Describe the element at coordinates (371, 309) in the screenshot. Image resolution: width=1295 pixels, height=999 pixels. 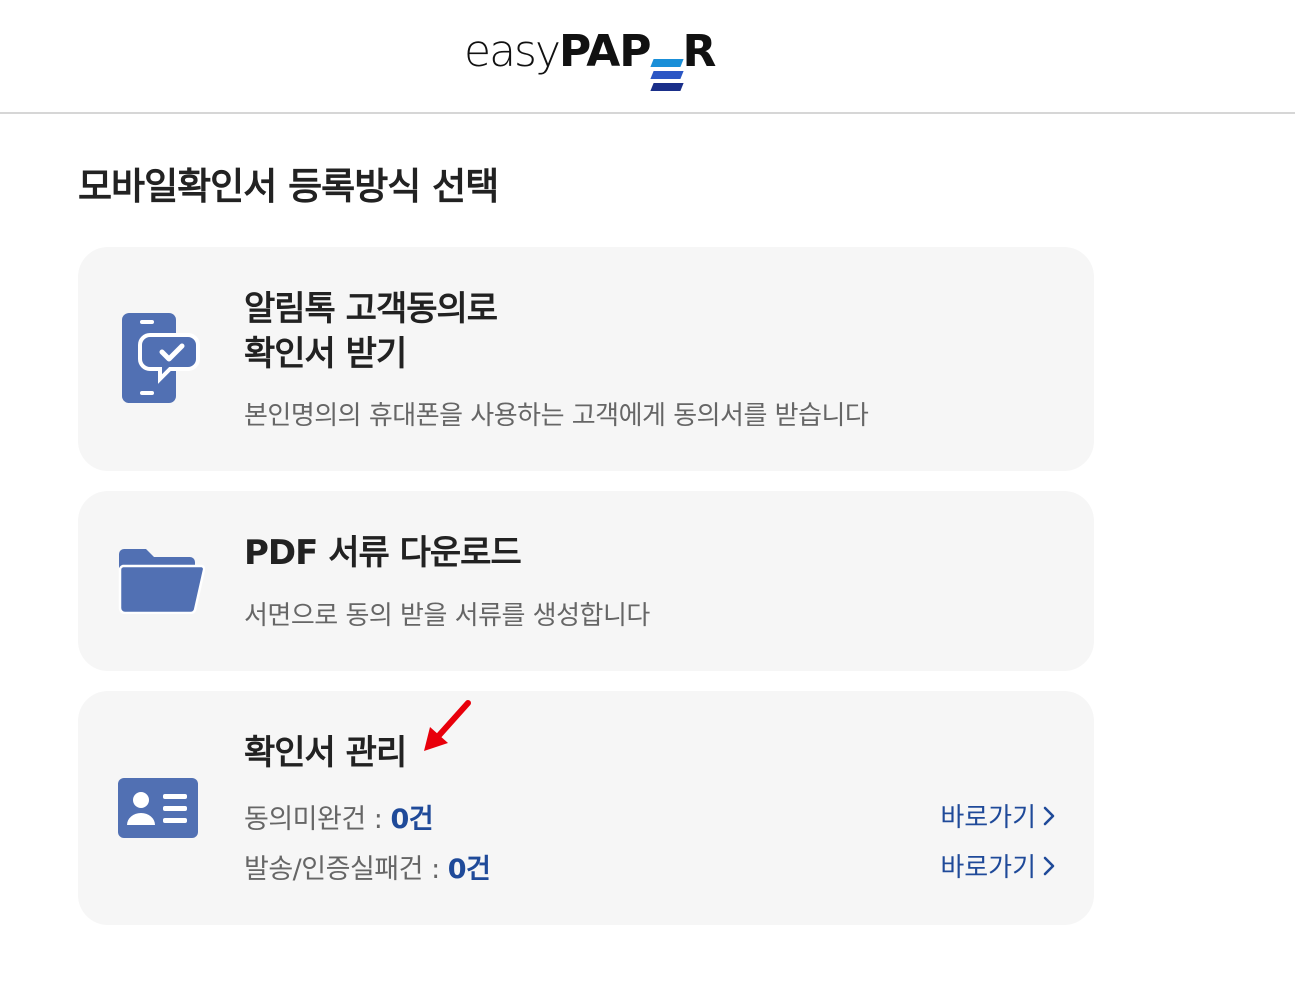
I see `card-title-line1: 알림톡 고객동의로` at that location.